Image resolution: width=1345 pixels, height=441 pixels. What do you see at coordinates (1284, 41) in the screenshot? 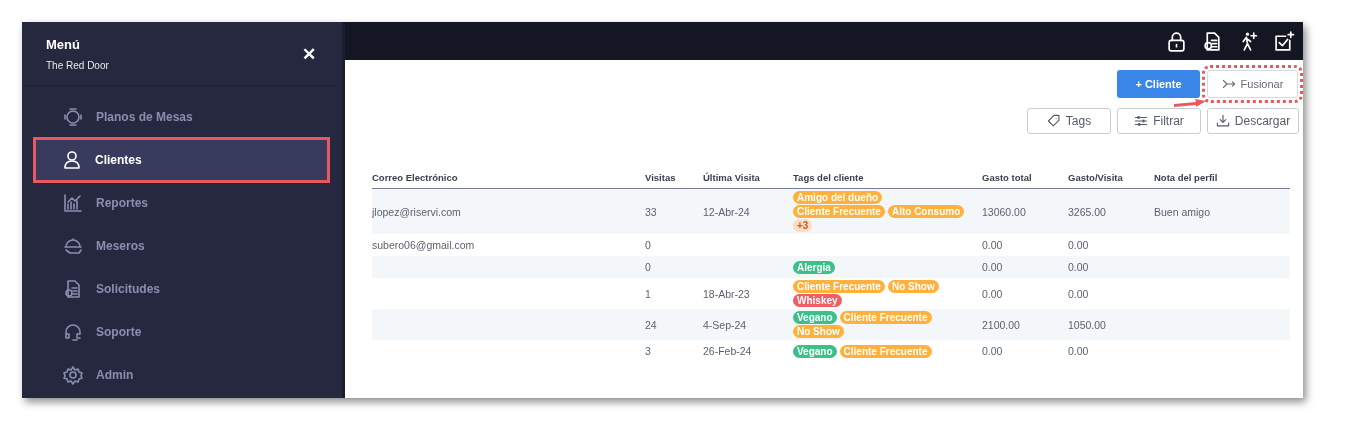
I see `checkbox-icon` at bounding box center [1284, 41].